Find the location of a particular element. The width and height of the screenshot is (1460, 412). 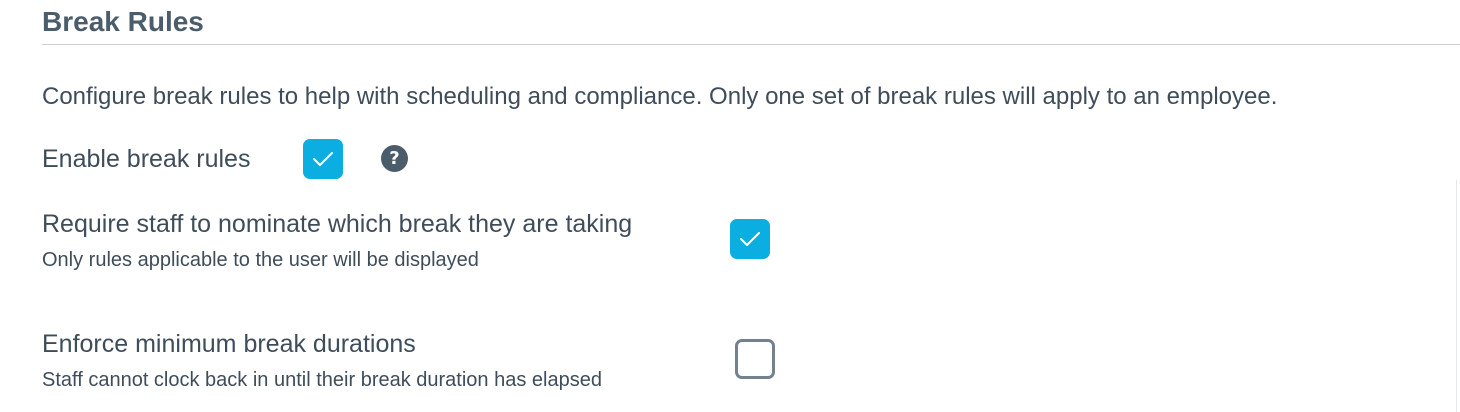

nominate-break-checkbox is located at coordinates (750, 239).